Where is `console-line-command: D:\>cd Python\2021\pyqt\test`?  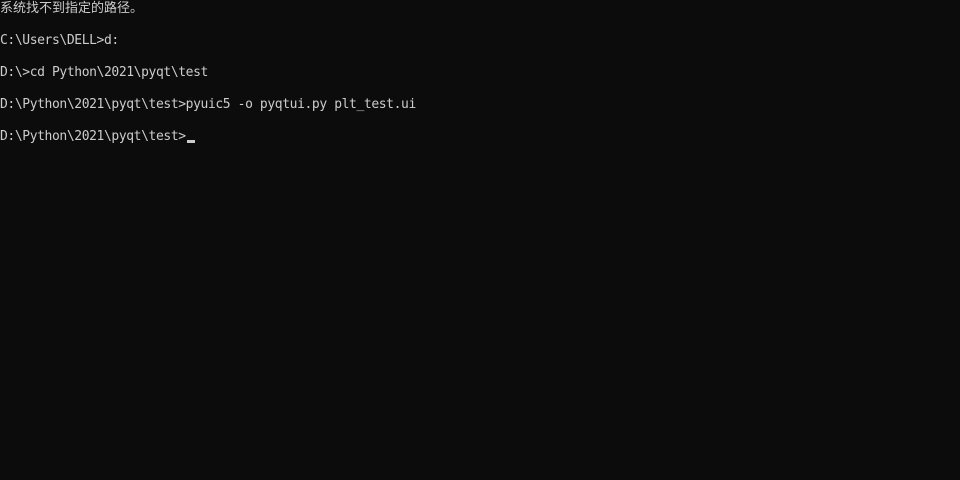
console-line-command: D:\>cd Python\2021\pyqt\test is located at coordinates (104, 72).